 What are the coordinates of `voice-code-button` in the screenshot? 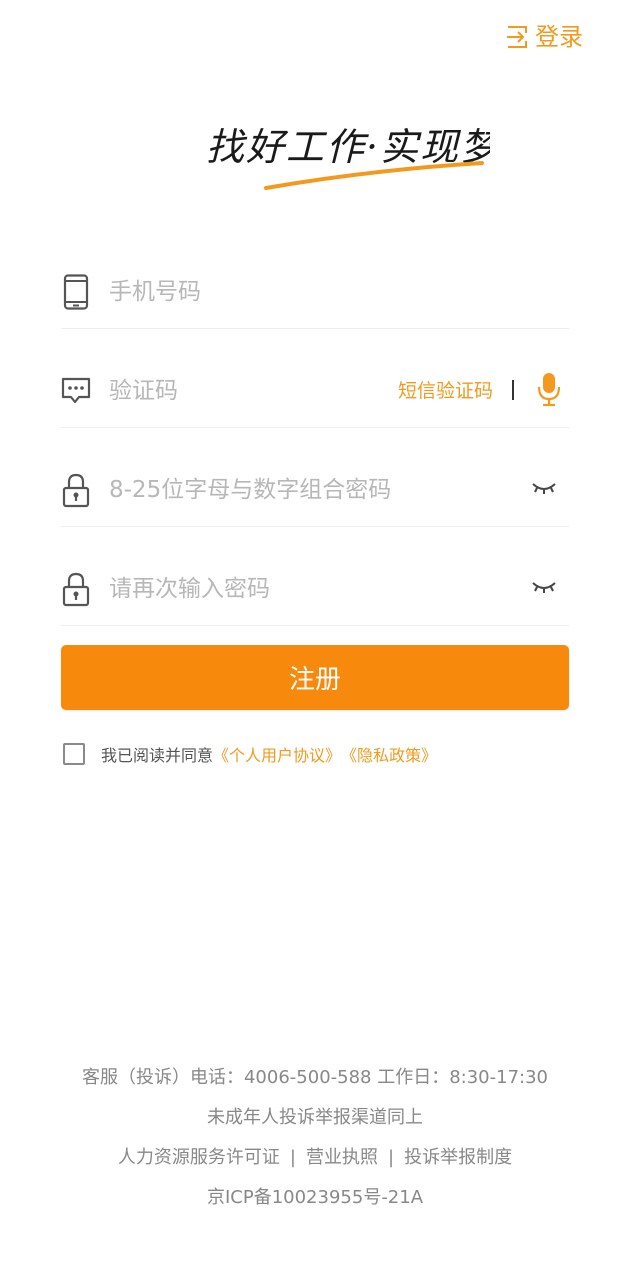 It's located at (549, 390).